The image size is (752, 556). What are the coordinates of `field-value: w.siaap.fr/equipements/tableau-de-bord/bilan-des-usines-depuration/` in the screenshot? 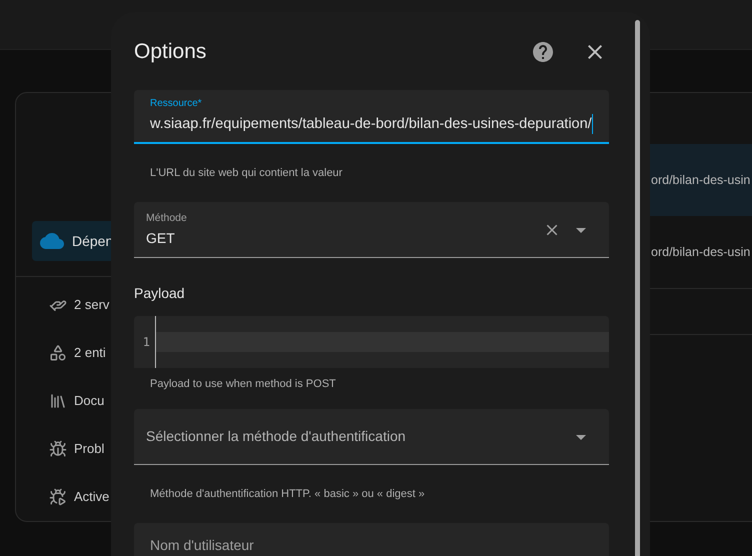 It's located at (371, 124).